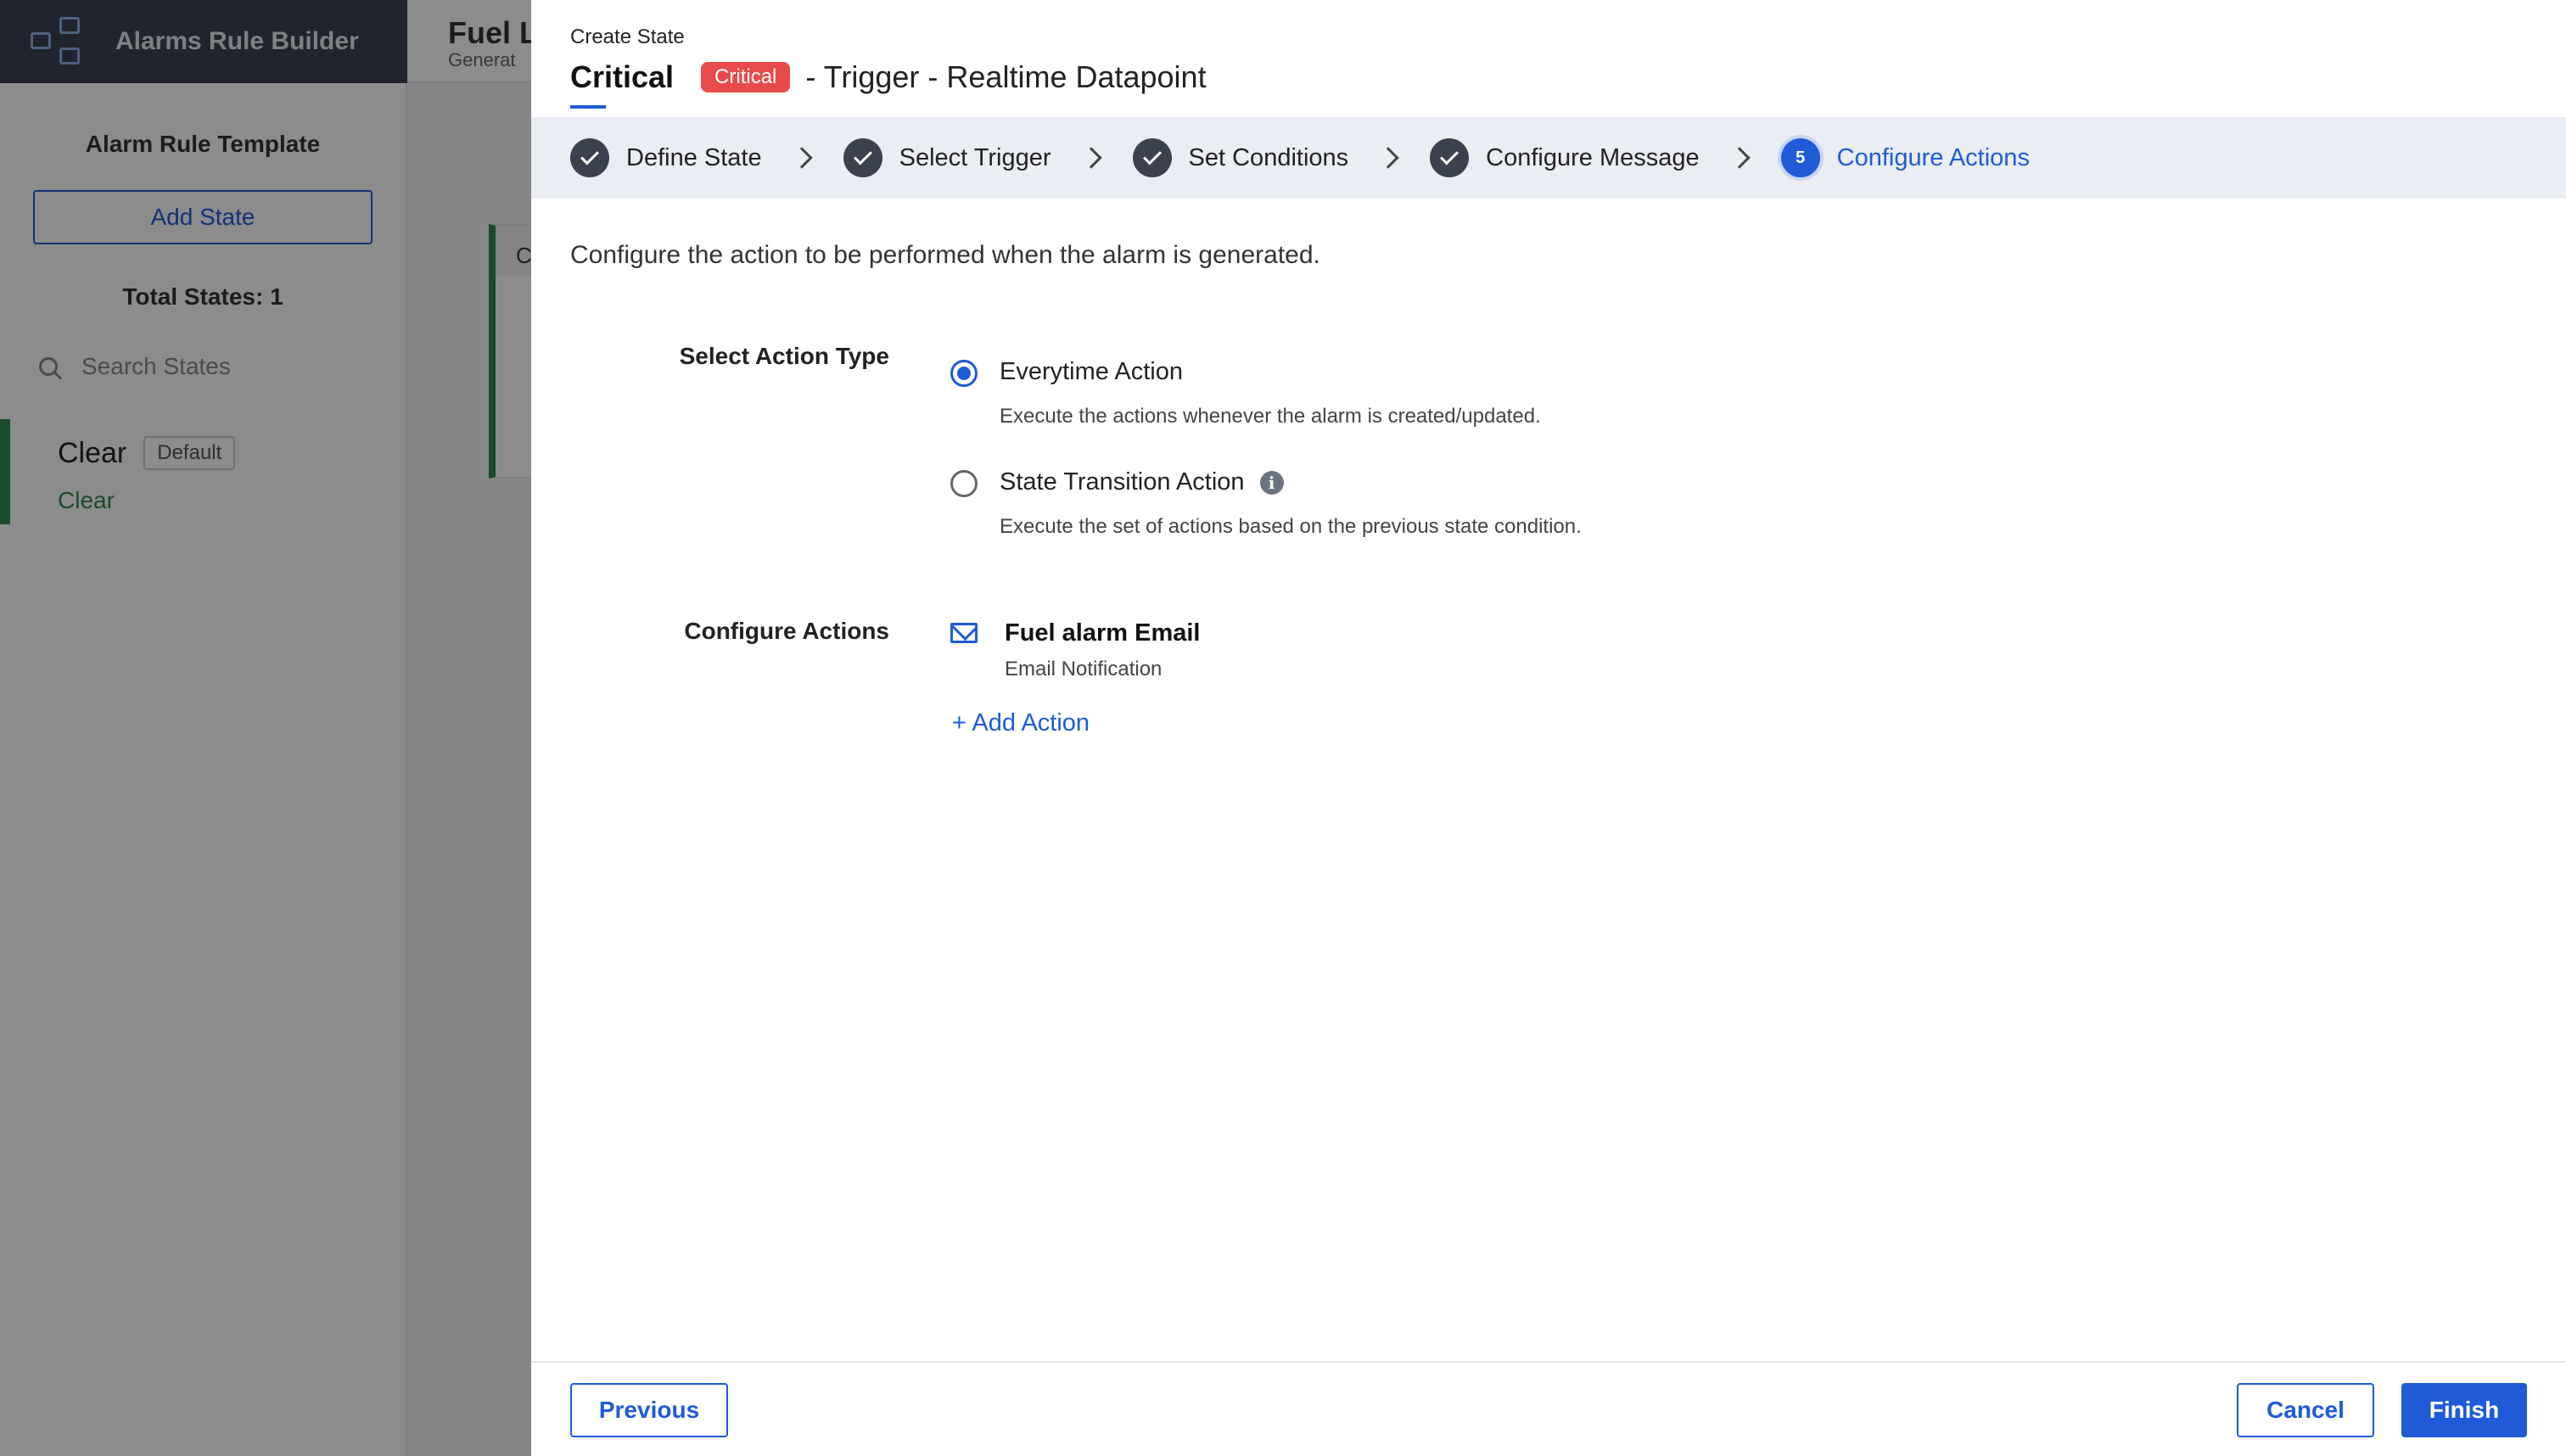 This screenshot has height=1456, width=2566. I want to click on step-select-trigger: Select Trigger, so click(947, 157).